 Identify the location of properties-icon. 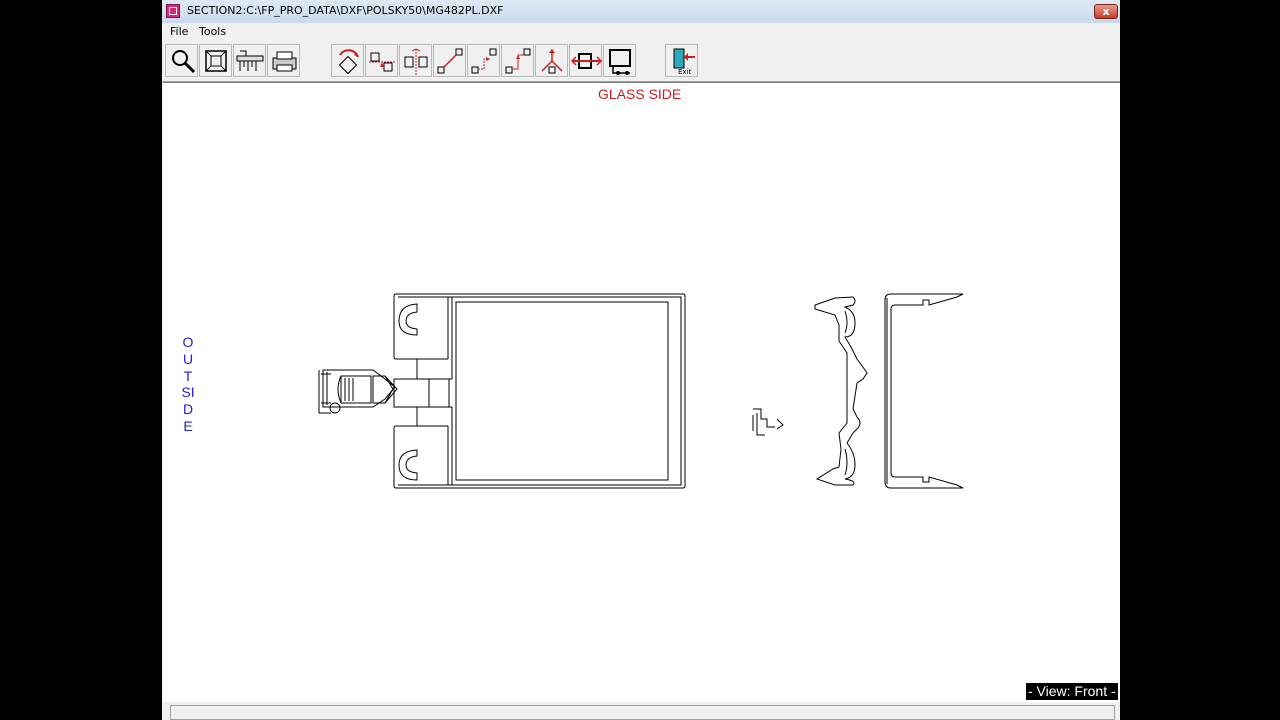
(586, 61).